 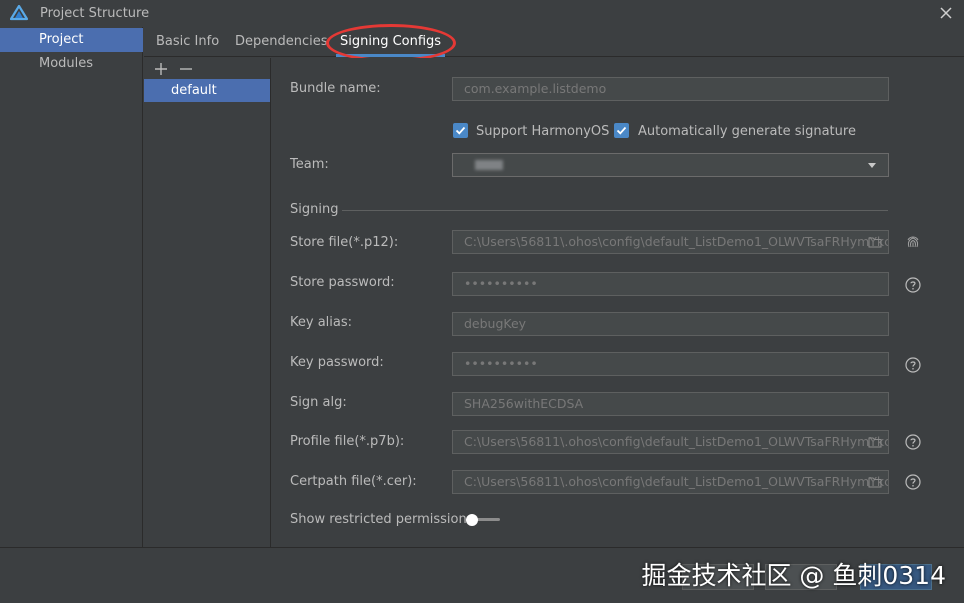 What do you see at coordinates (391, 42) in the screenshot?
I see `tab-signing-configs: Signing Configs` at bounding box center [391, 42].